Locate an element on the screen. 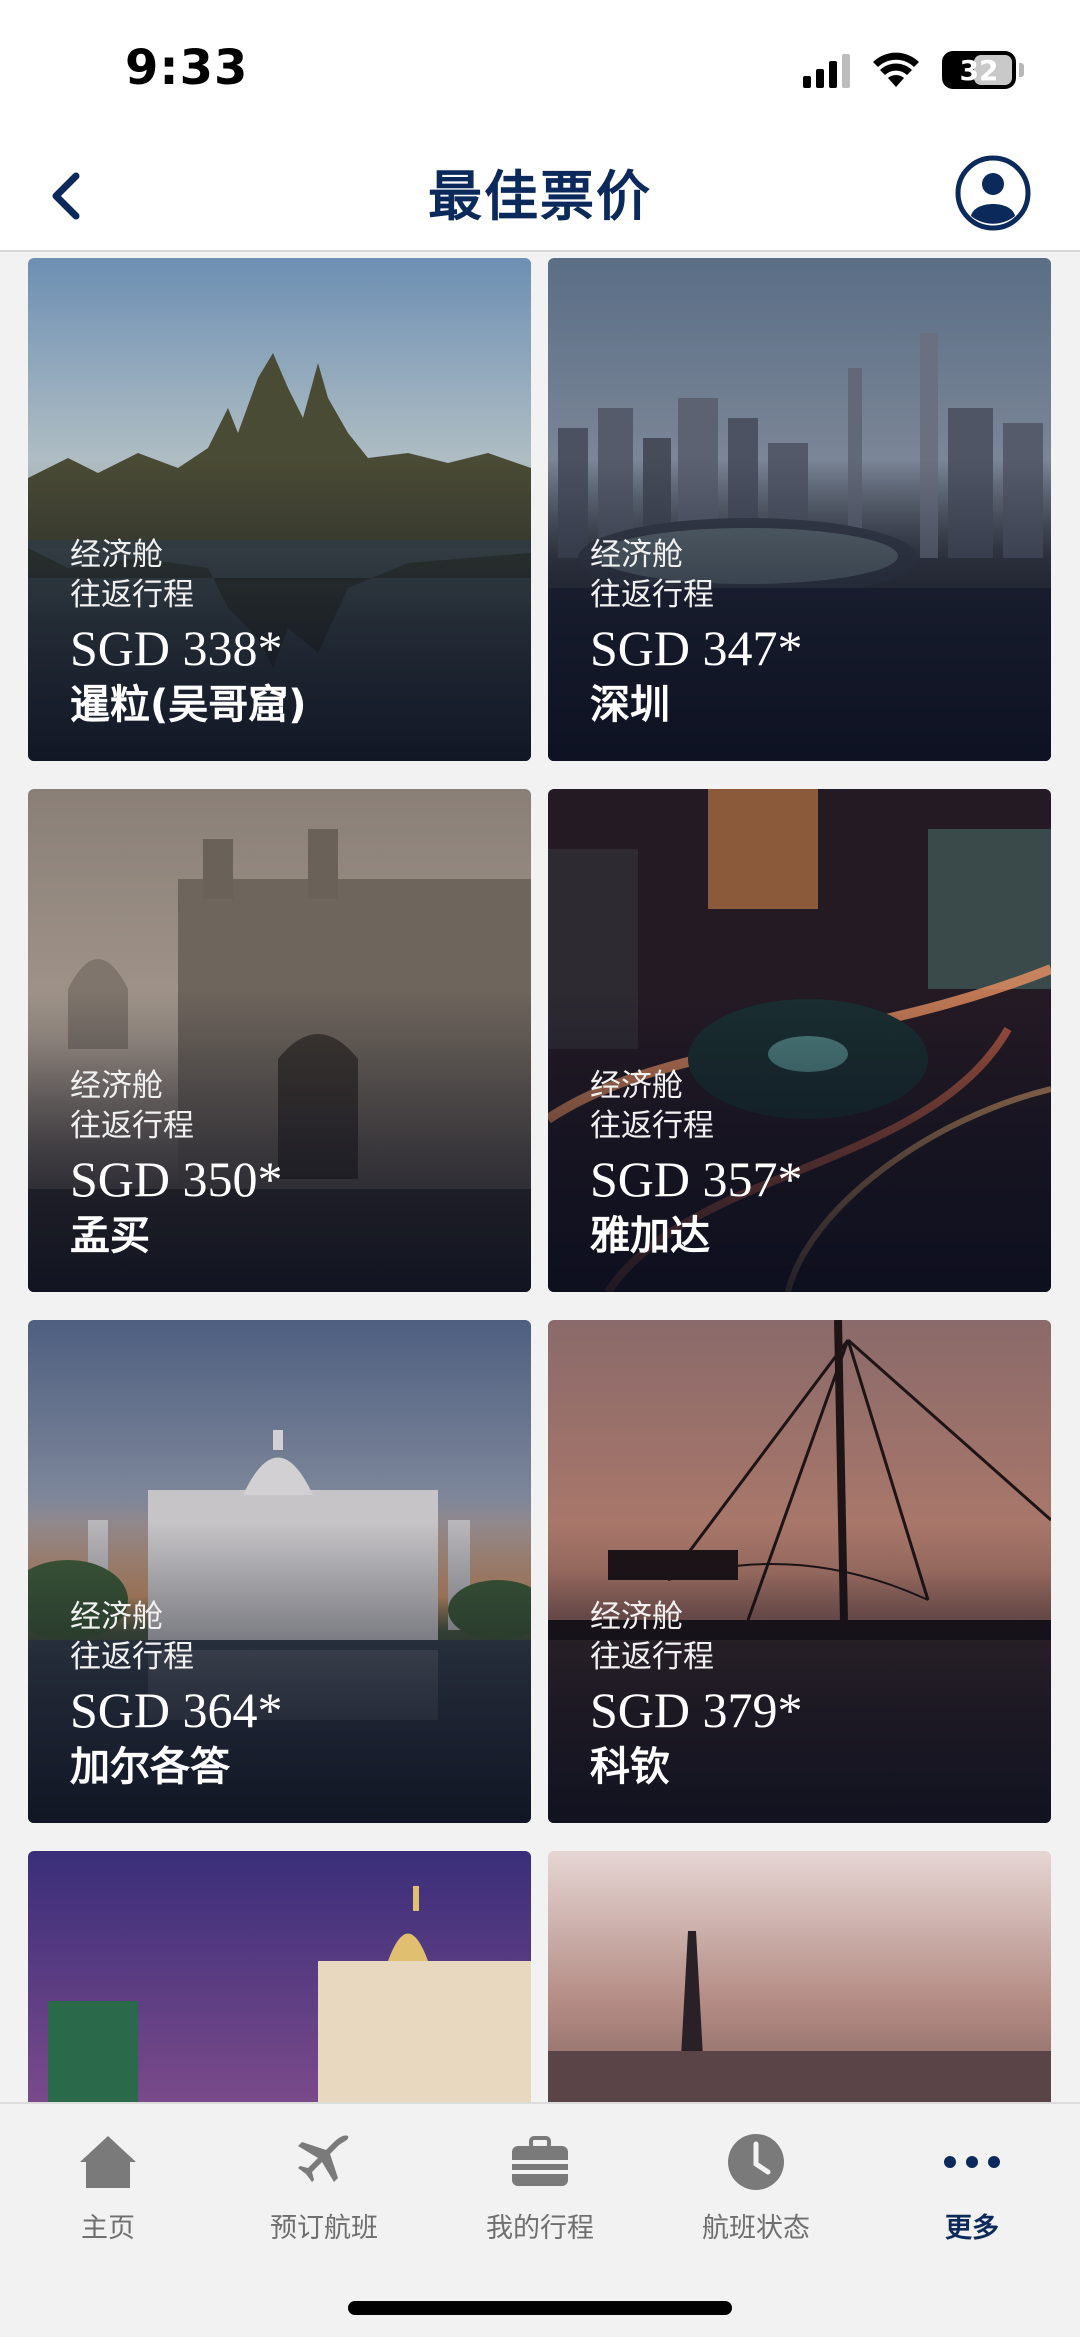 The image size is (1080, 2337). app-header: 最佳票价 is located at coordinates (540, 196).